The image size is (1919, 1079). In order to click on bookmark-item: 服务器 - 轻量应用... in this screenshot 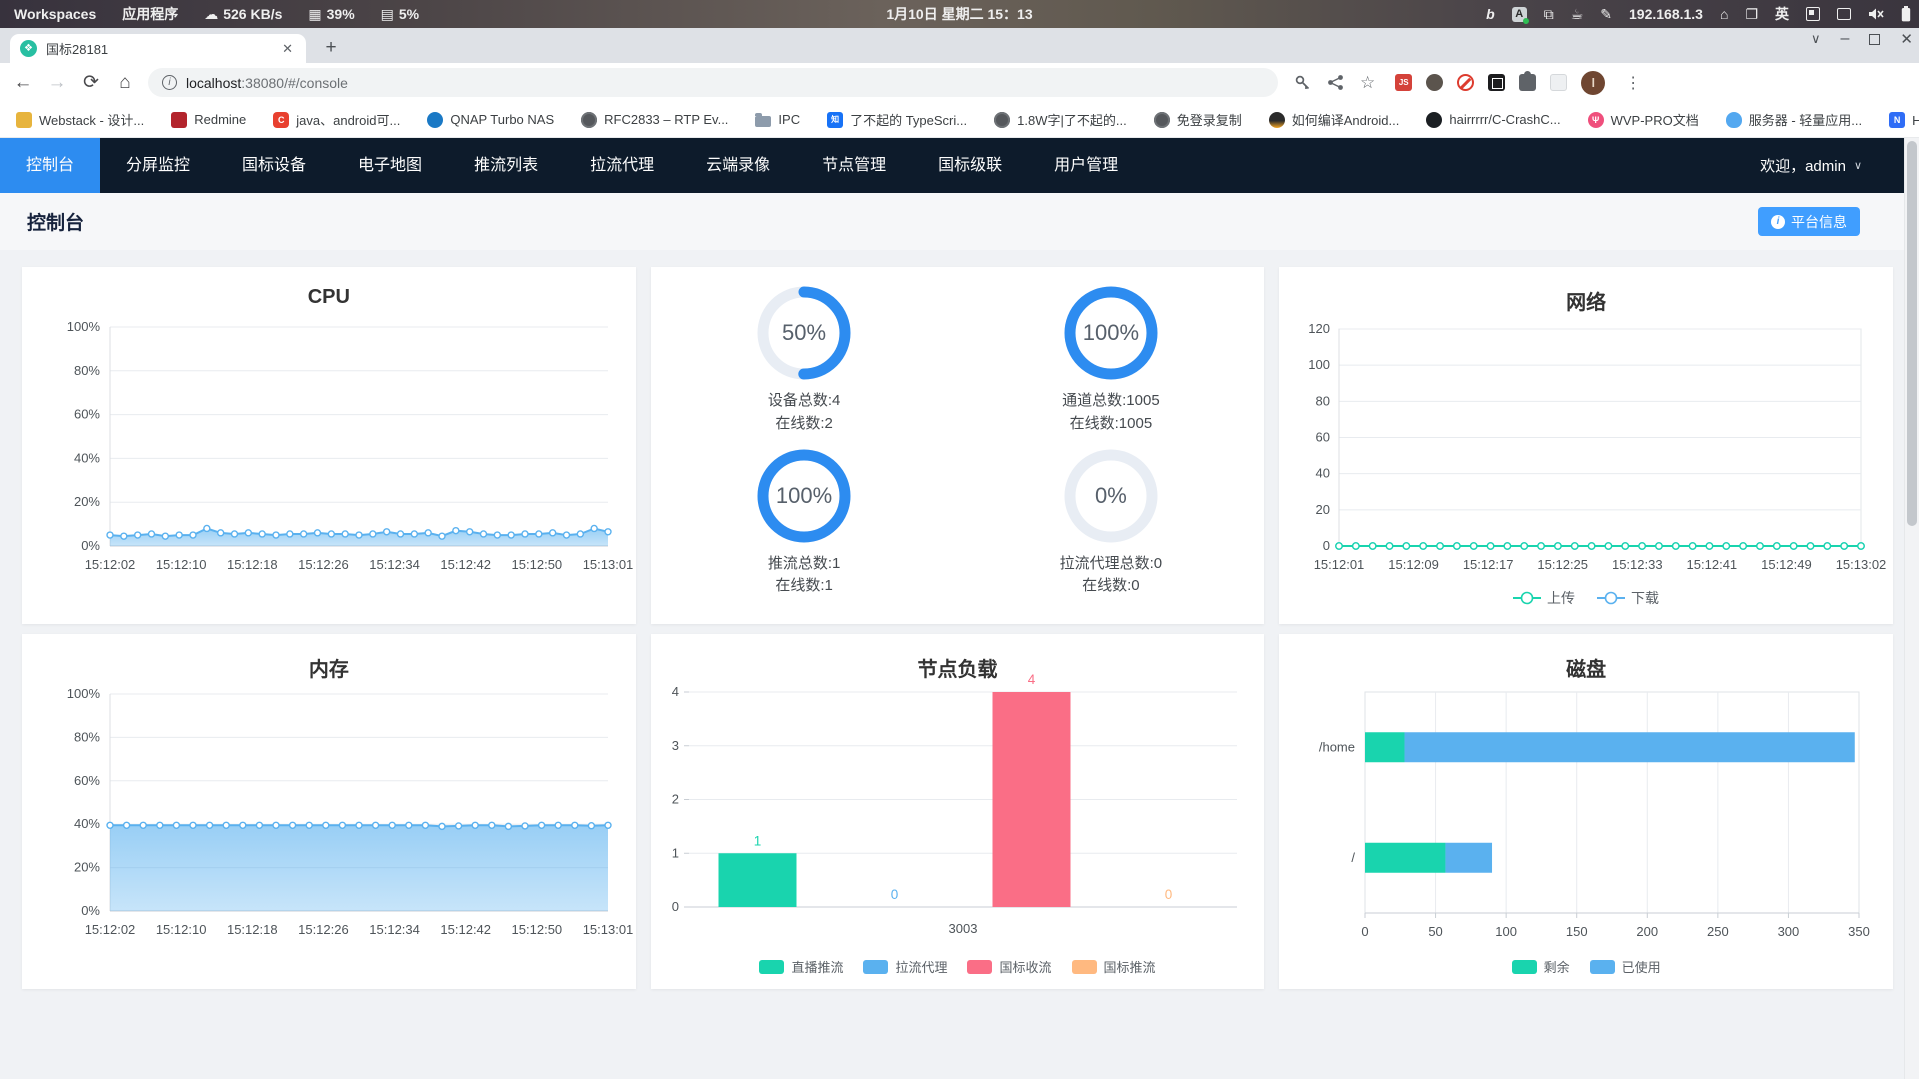, I will do `click(1793, 119)`.